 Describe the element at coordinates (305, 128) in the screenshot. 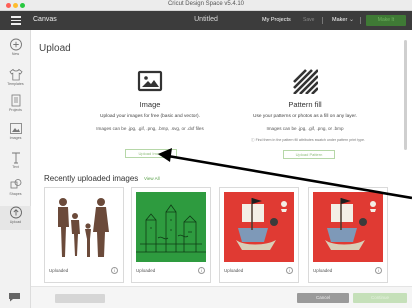

I see `pattern-option-file-types: Images can be .jpg, .gif, .png, or .bmp` at that location.